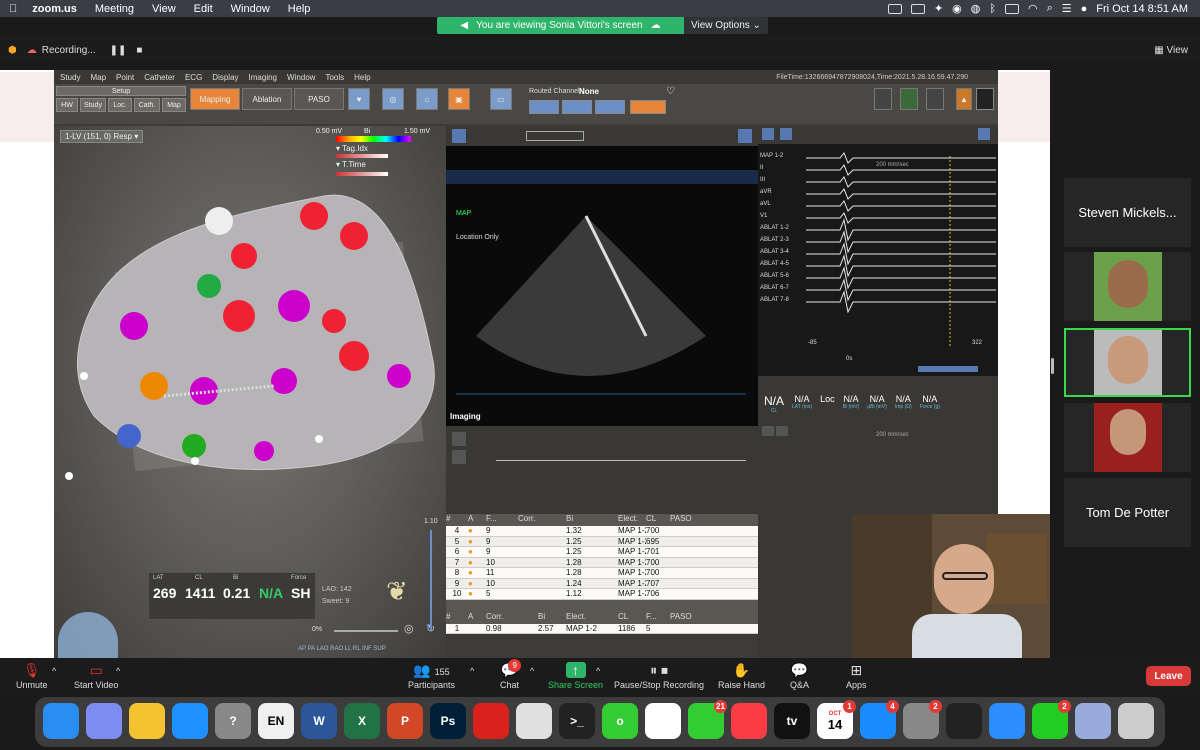 Image resolution: width=1200 pixels, height=750 pixels. What do you see at coordinates (98, 77) in the screenshot?
I see `carto-menu-map: Map` at bounding box center [98, 77].